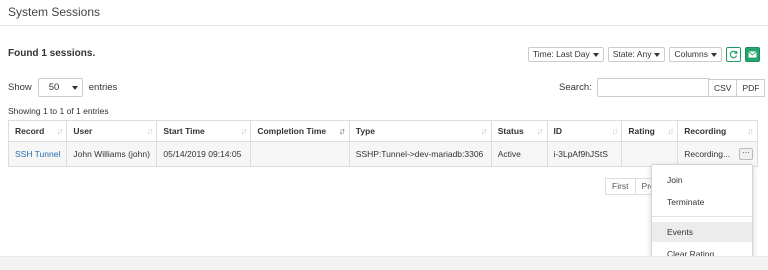 The image size is (768, 270). What do you see at coordinates (52, 53) in the screenshot?
I see `sessions-count: Found 1 sessions.` at bounding box center [52, 53].